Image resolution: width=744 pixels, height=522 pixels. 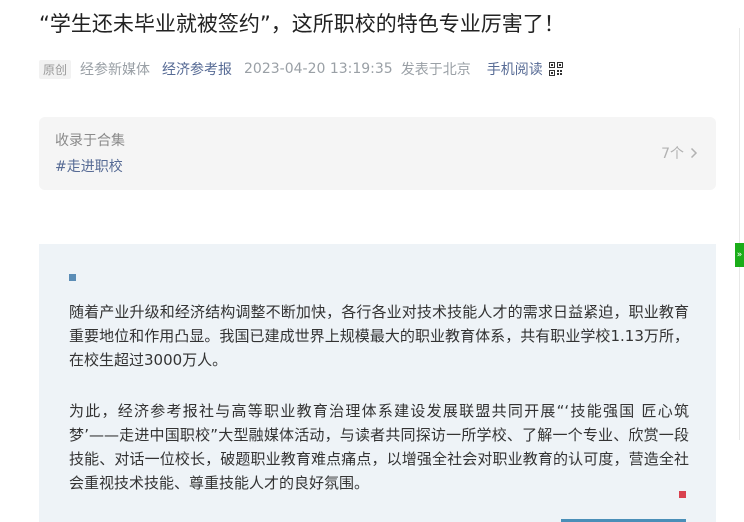 I want to click on decor-square-red, so click(x=682, y=494).